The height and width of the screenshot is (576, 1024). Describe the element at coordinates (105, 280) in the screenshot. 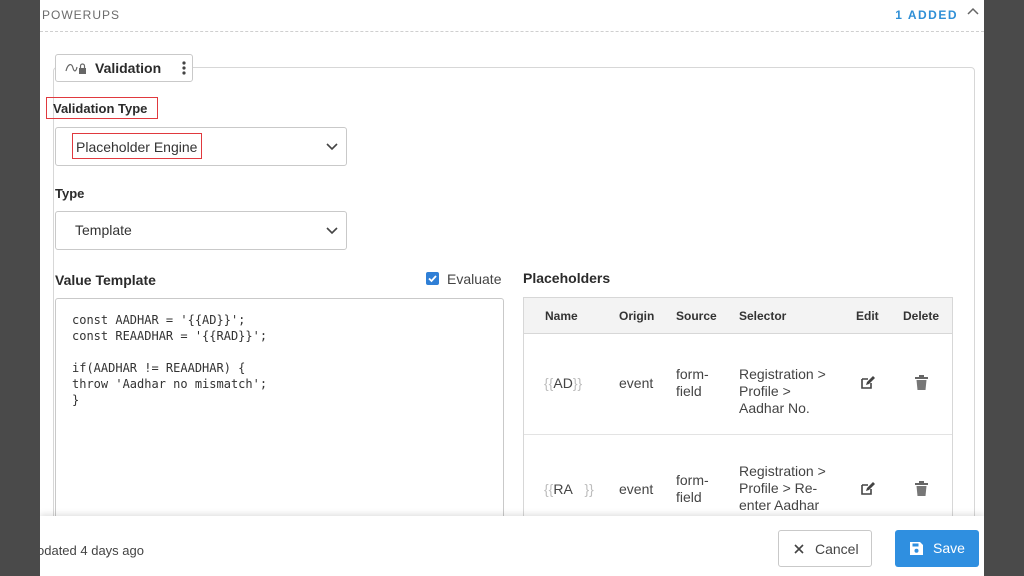

I see `value-template-label: Value Template` at that location.